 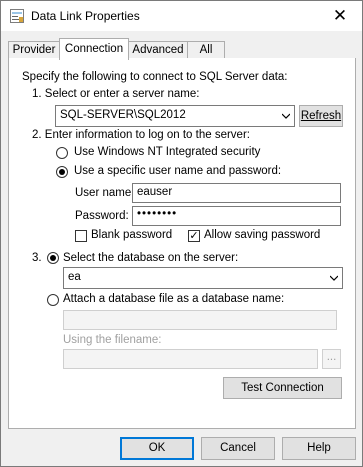 What do you see at coordinates (123, 115) in the screenshot?
I see `server-name-value: SQL-SERVER\SQL2012` at bounding box center [123, 115].